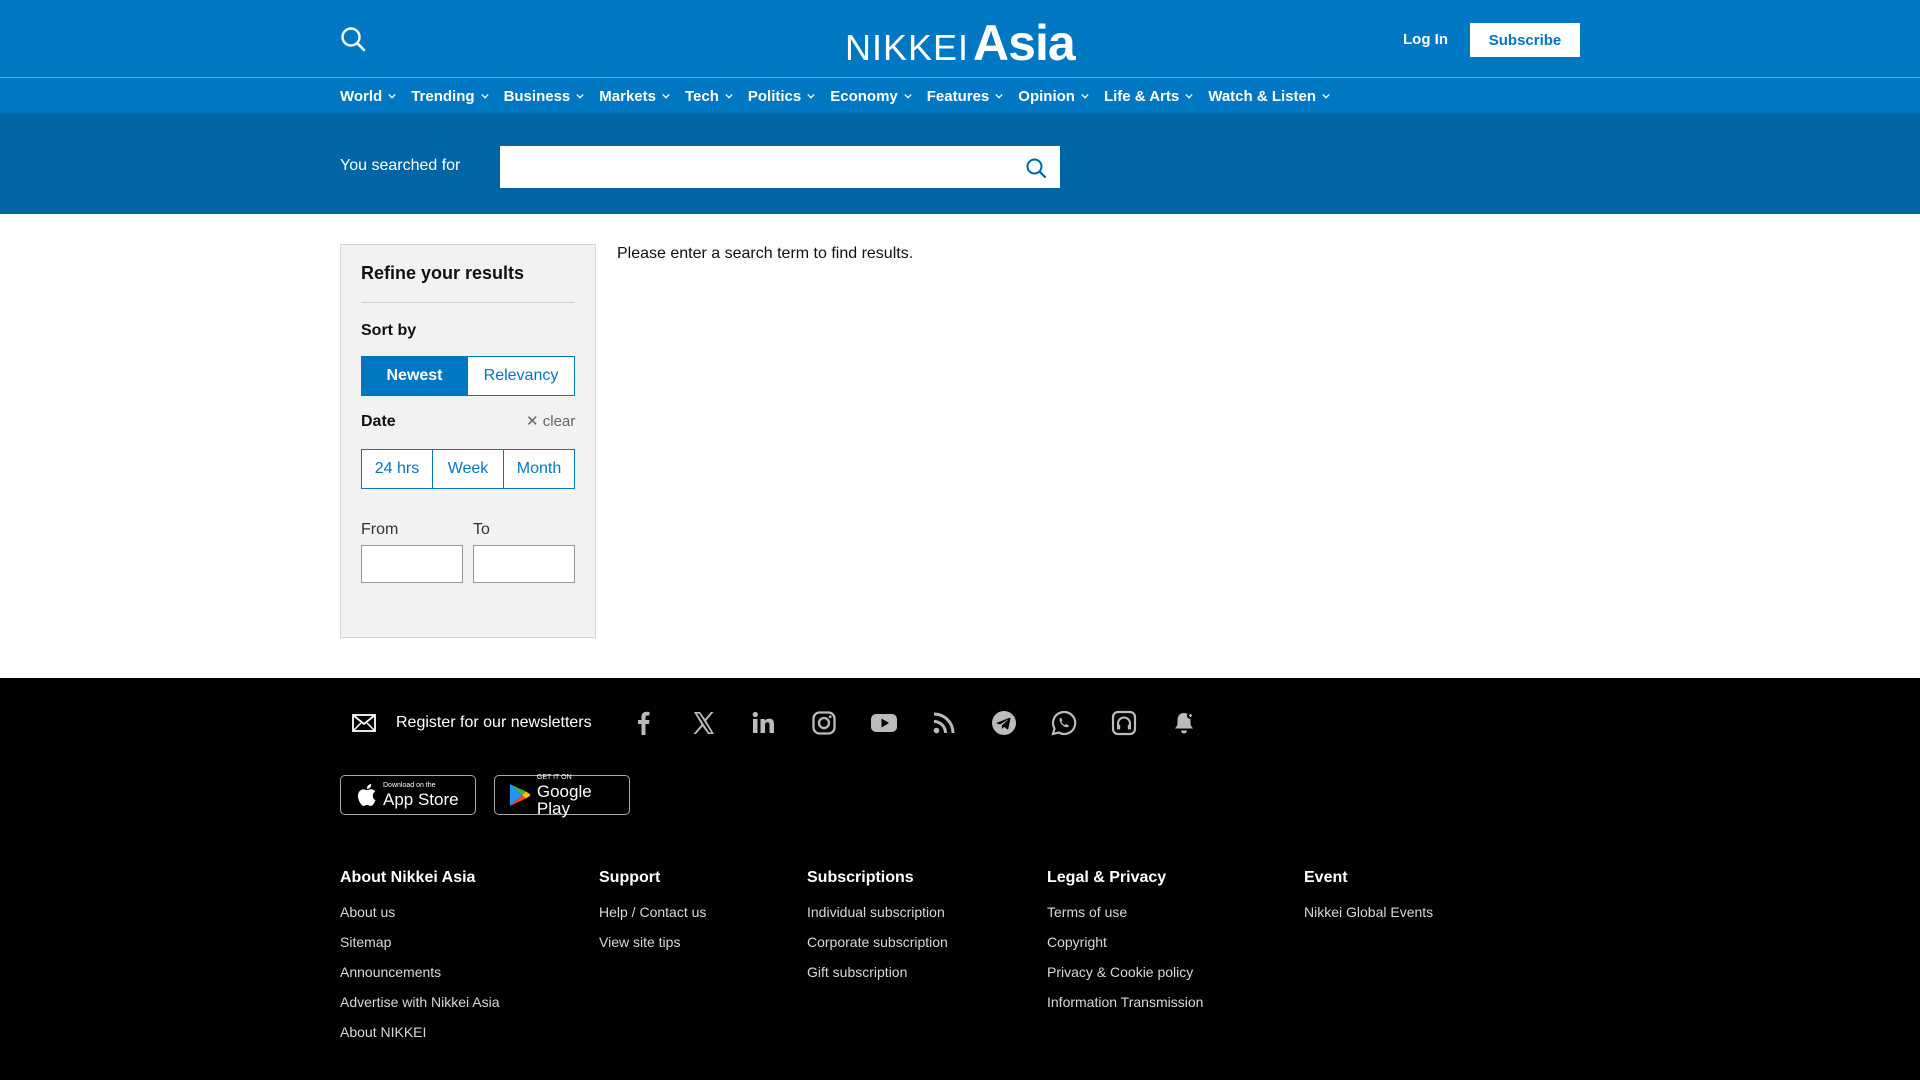  I want to click on nav-item-label: Features, so click(958, 96).